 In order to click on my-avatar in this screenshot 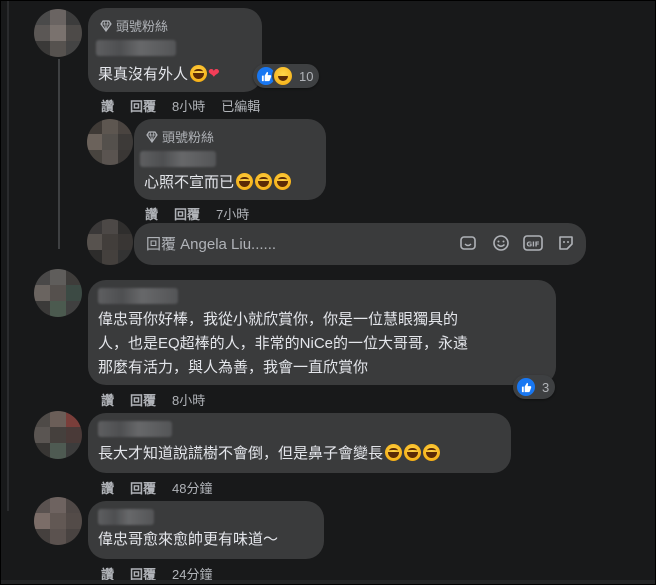, I will do `click(110, 242)`.